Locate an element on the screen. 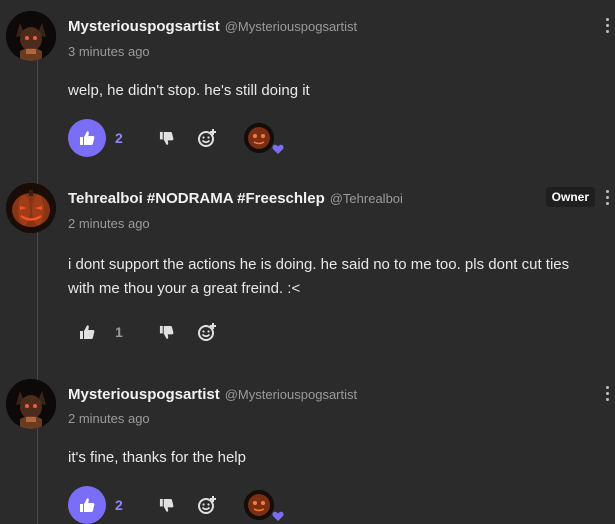 The image size is (615, 524). like-count: 1 is located at coordinates (119, 332).